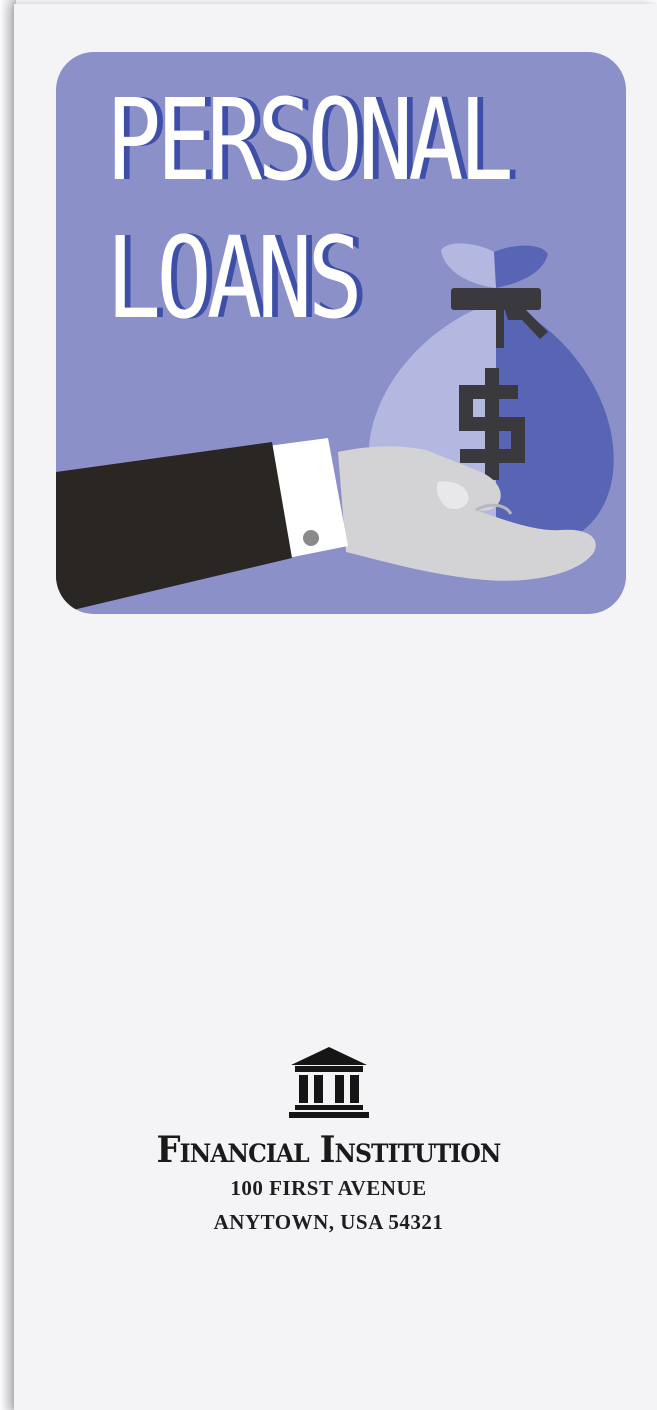 This screenshot has height=1410, width=657. What do you see at coordinates (328, 1082) in the screenshot?
I see `bank-building-icon` at bounding box center [328, 1082].